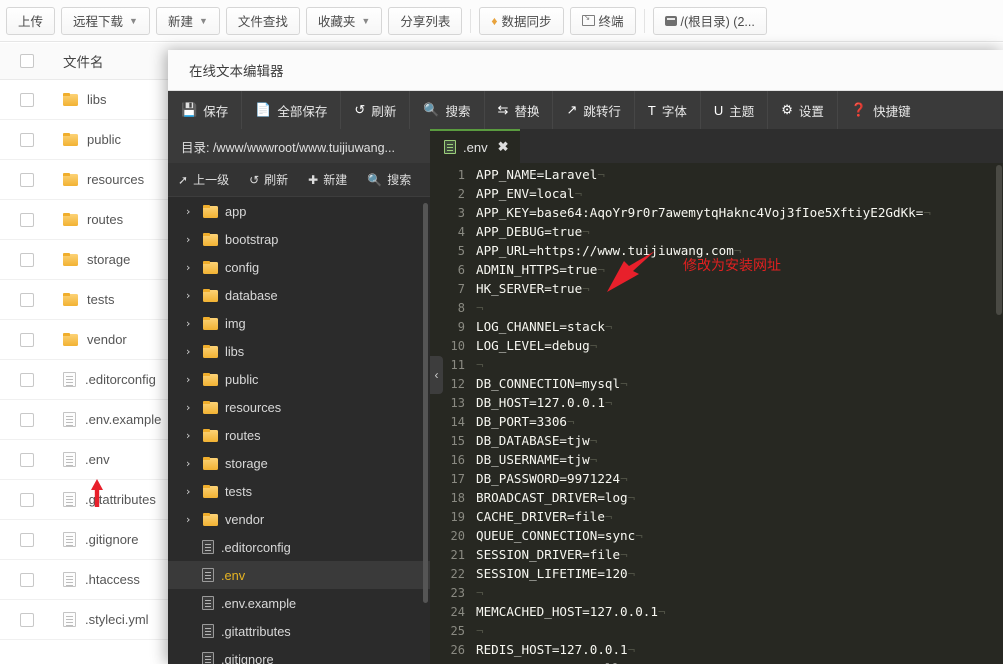 Image resolution: width=1003 pixels, height=664 pixels. I want to click on code-line: 26 REDIS_HOST=127.0.0.1¬, so click(716, 649).